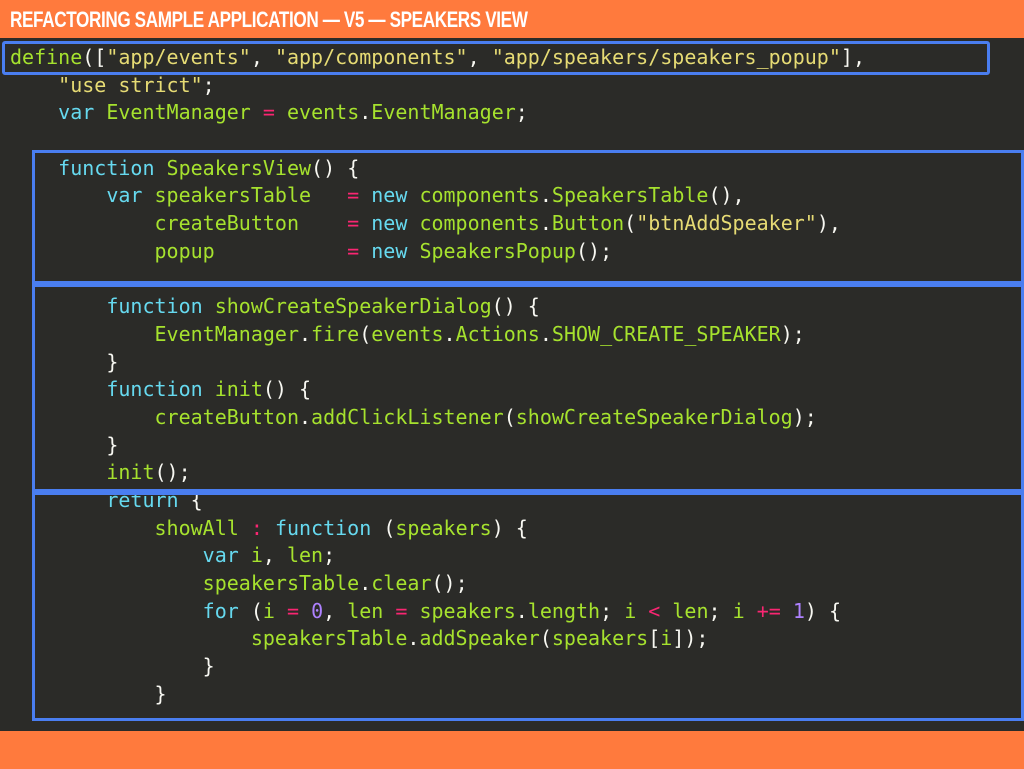 The height and width of the screenshot is (769, 1024). What do you see at coordinates (512, 750) in the screenshot?
I see `footer-bar` at bounding box center [512, 750].